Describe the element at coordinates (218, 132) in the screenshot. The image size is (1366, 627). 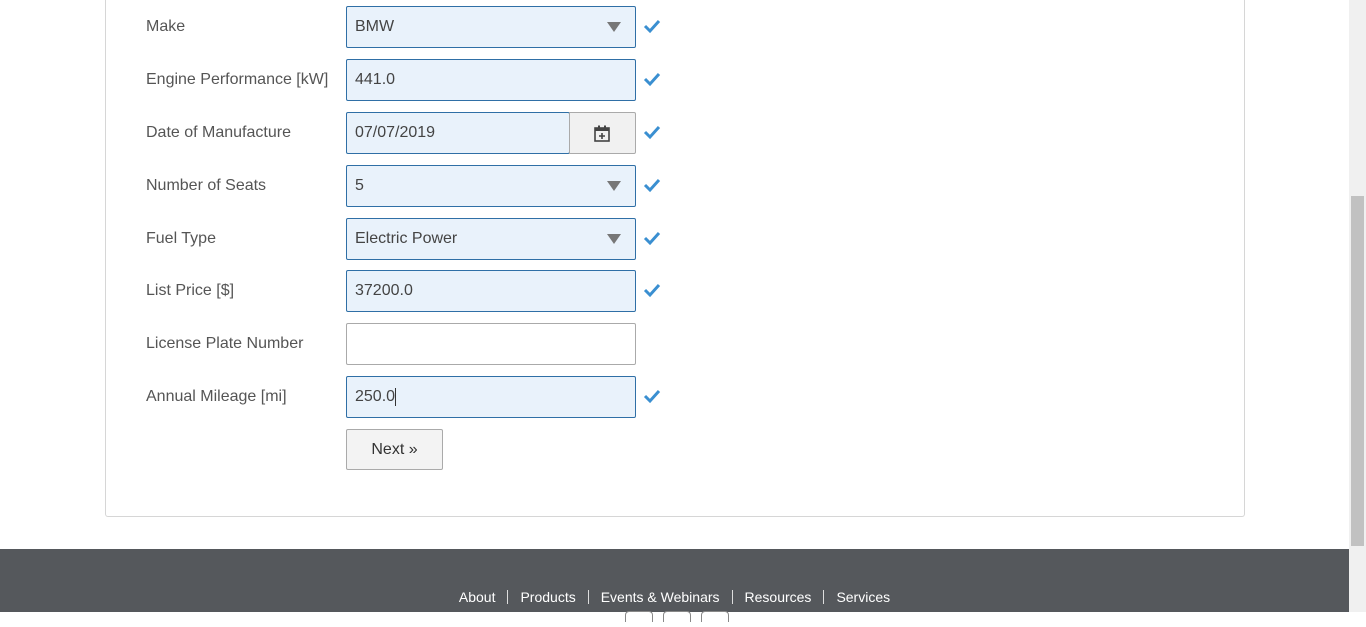
I see `date-label: Date of Manufacture` at that location.